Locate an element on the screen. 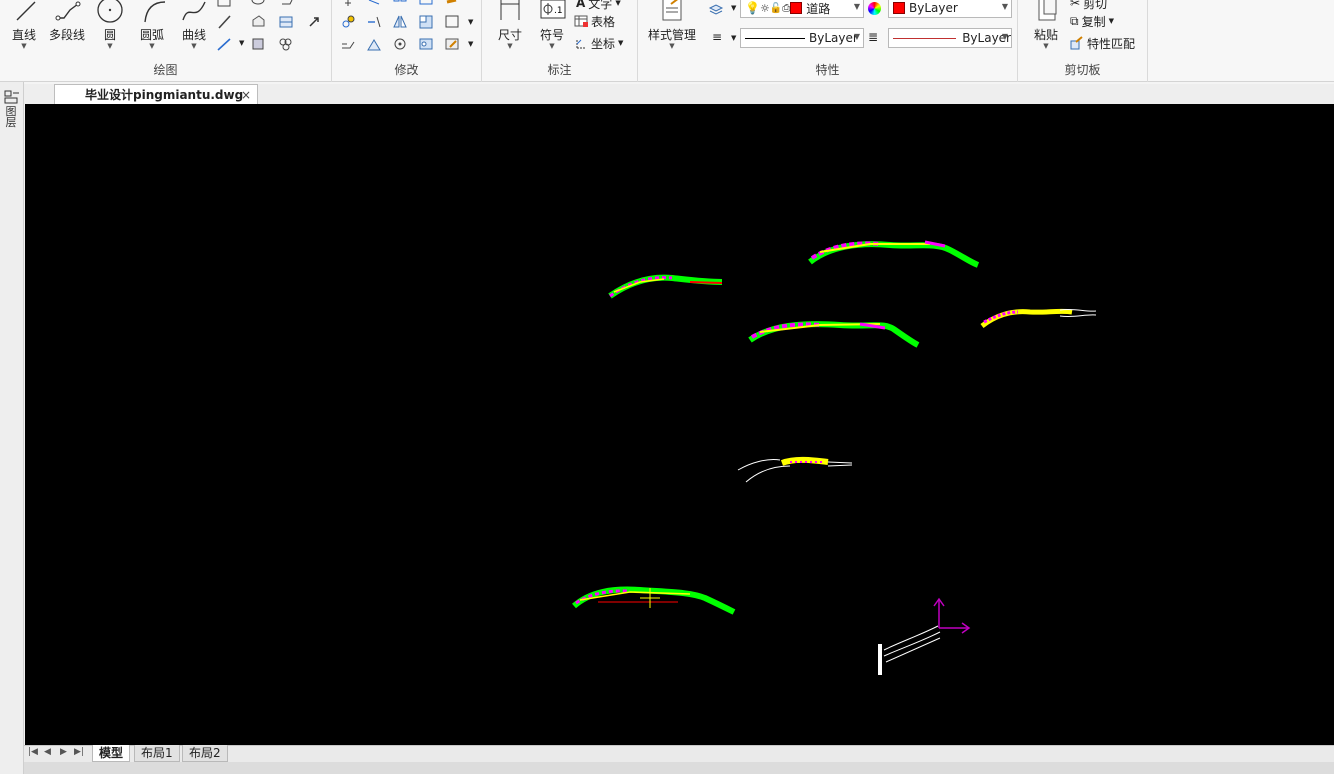 The image size is (1334, 774). layer-combo: 💡 ☼ 🔓 ⎙ 道路 ▼ is located at coordinates (802, 9).